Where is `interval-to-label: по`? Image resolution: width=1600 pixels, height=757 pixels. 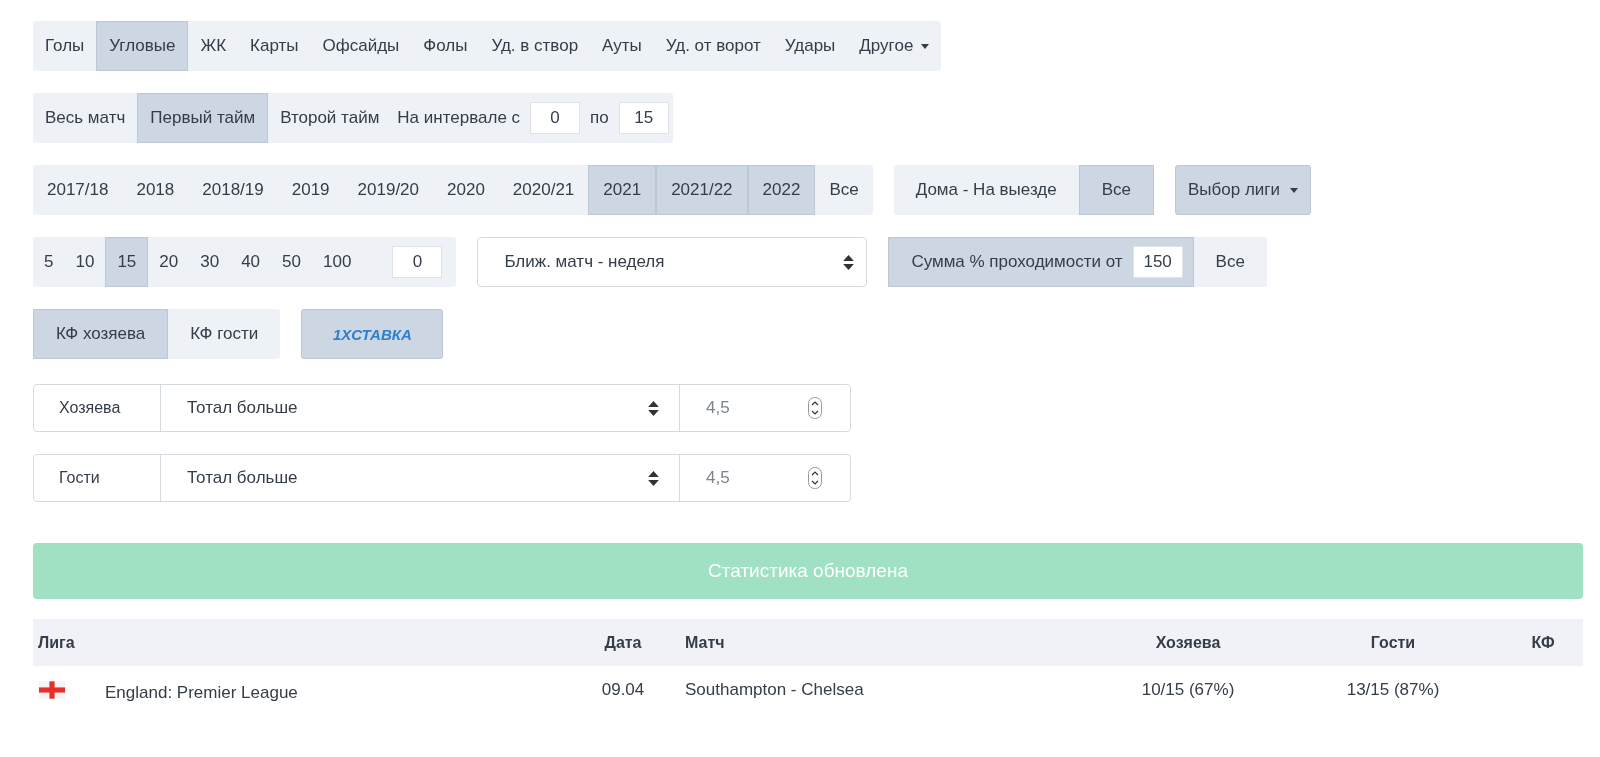 interval-to-label: по is located at coordinates (599, 118).